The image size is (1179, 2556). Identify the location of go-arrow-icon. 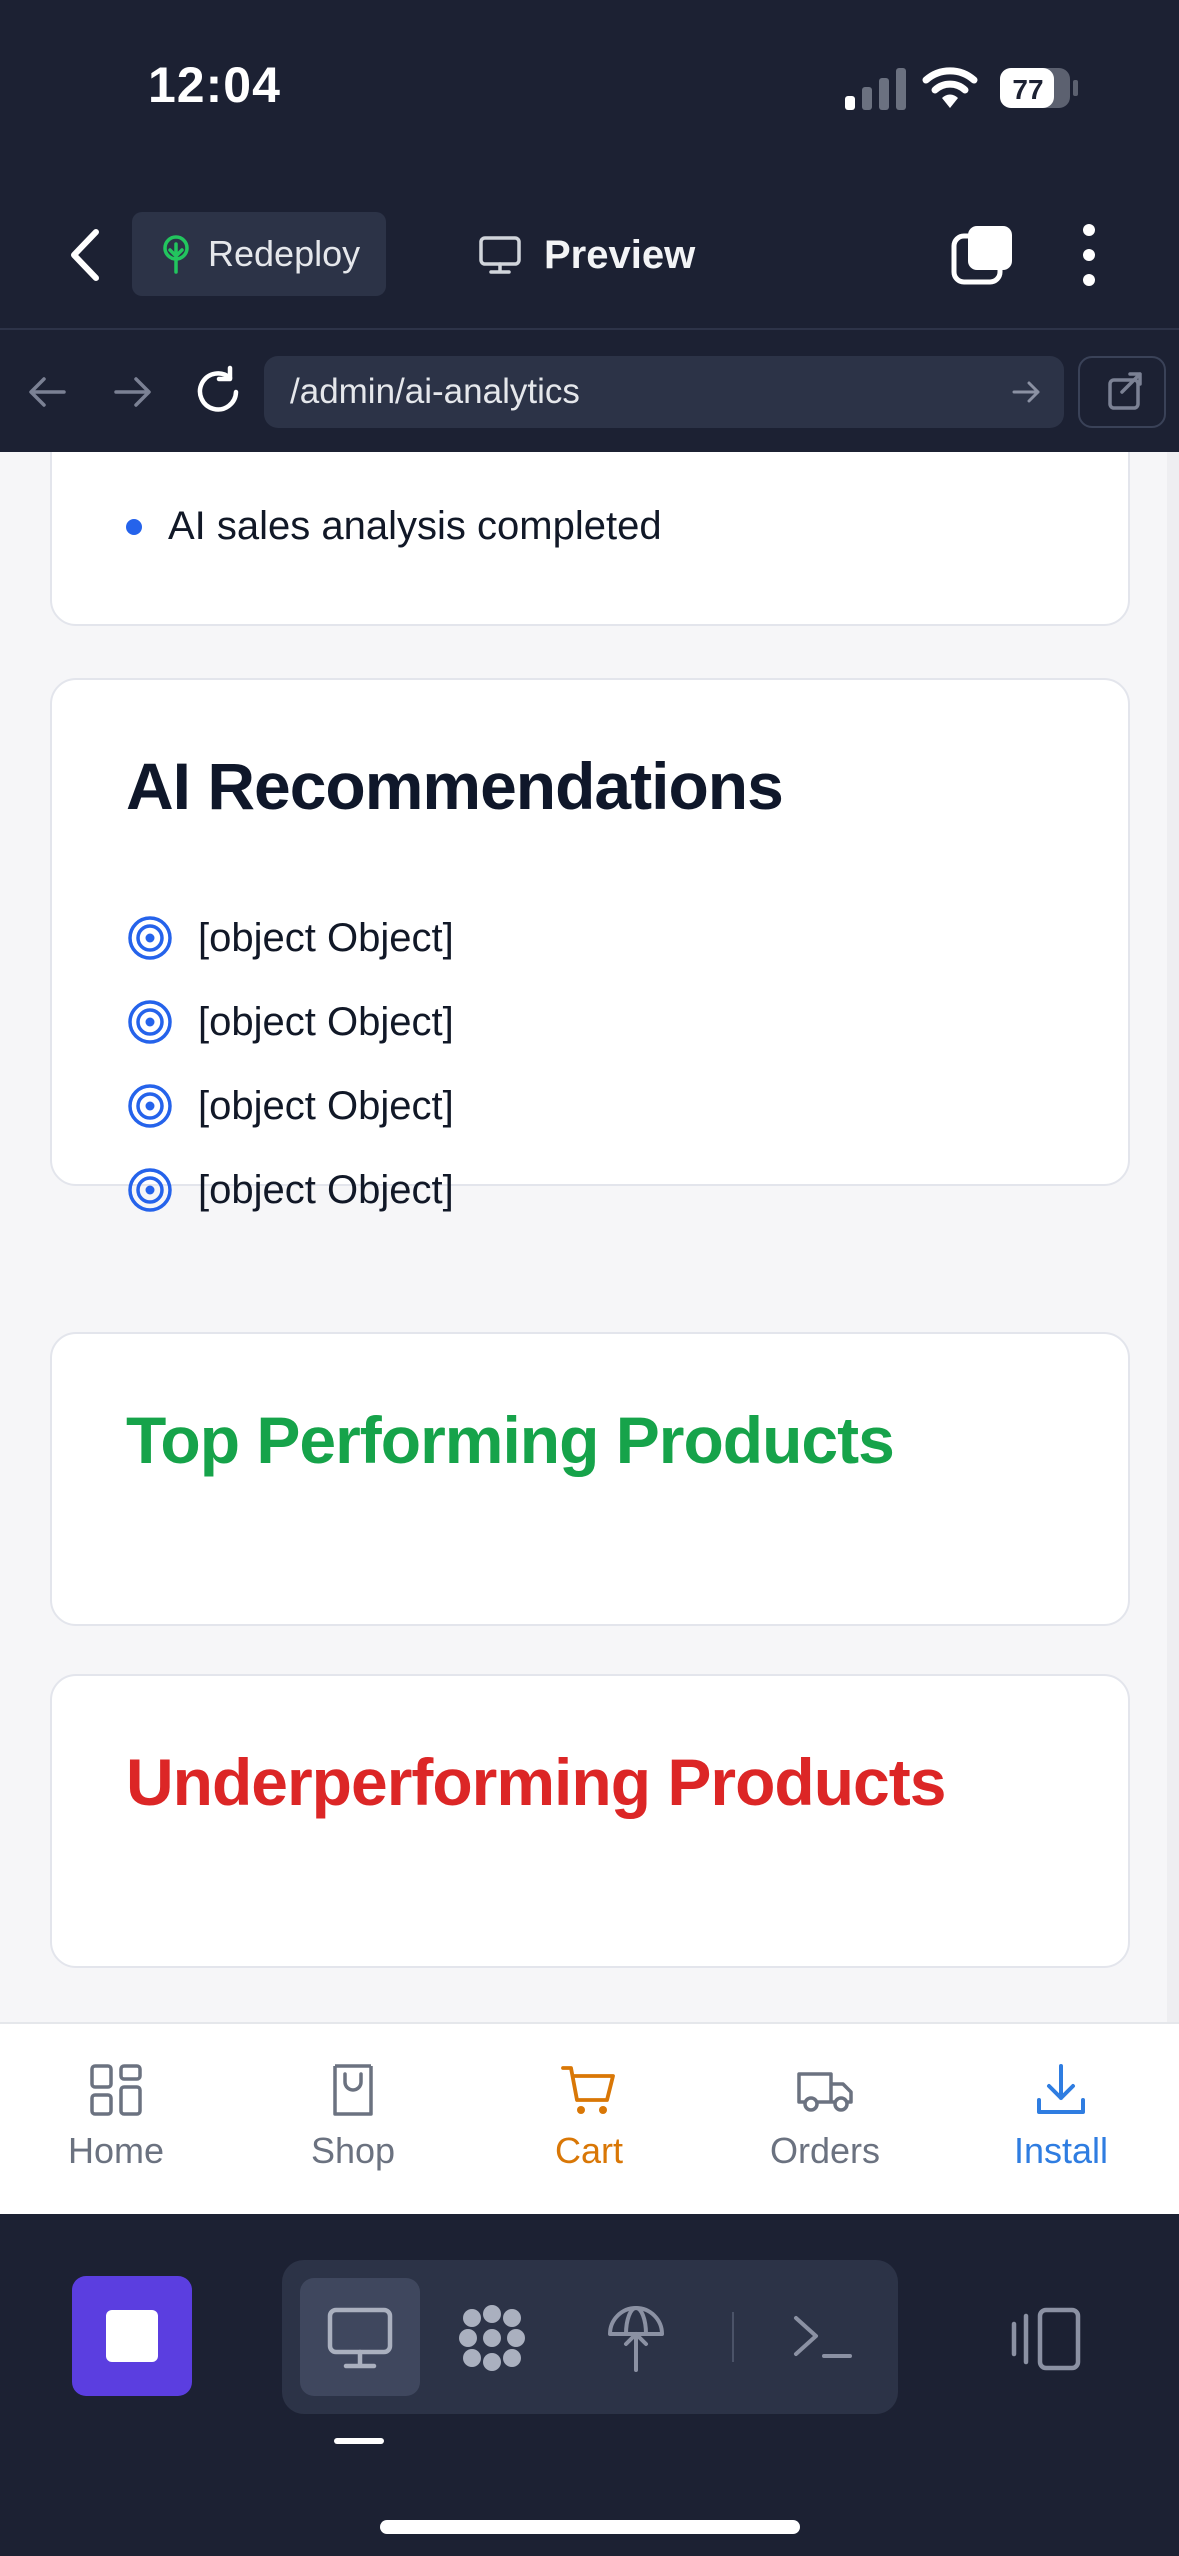
(1026, 392).